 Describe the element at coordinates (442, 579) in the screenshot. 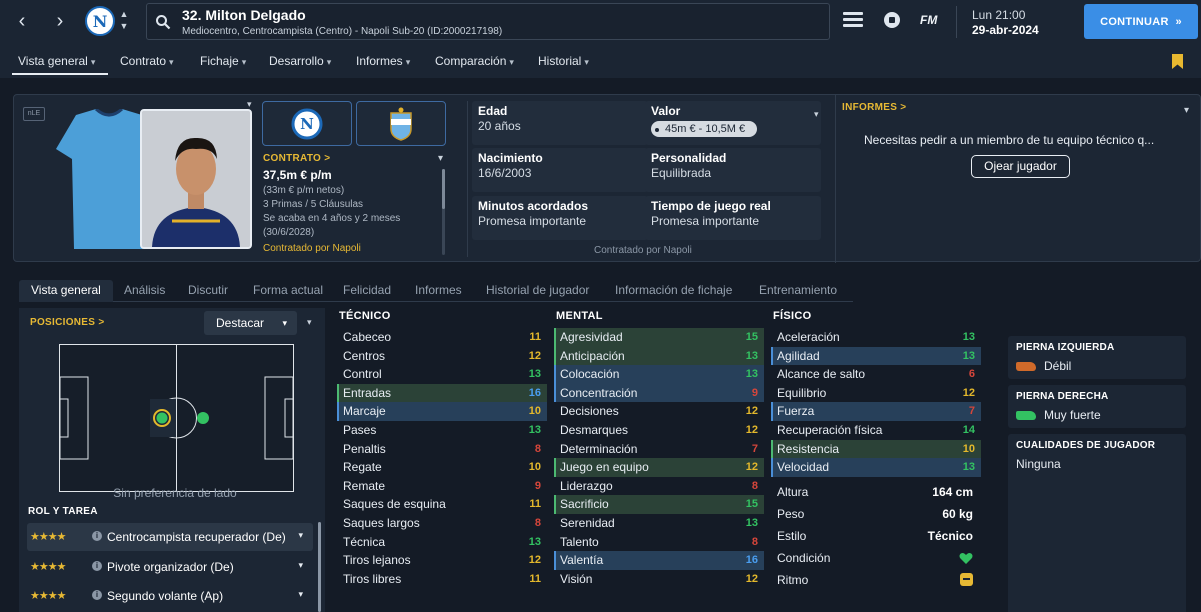

I see `technical-attribute-row: Tiros libres 11` at that location.